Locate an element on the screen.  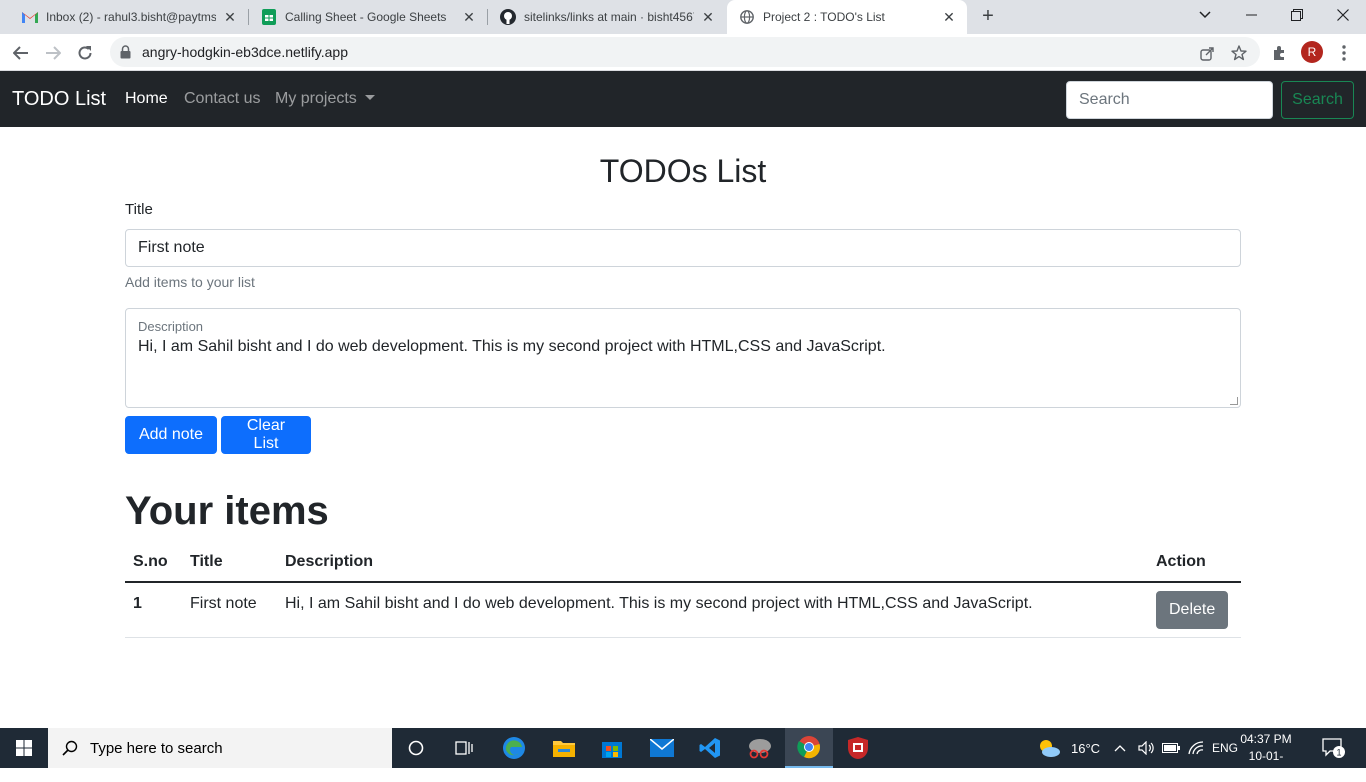
tab-sheets: Calling Sheet - Google Sheets ✕ is located at coordinates (368, 17).